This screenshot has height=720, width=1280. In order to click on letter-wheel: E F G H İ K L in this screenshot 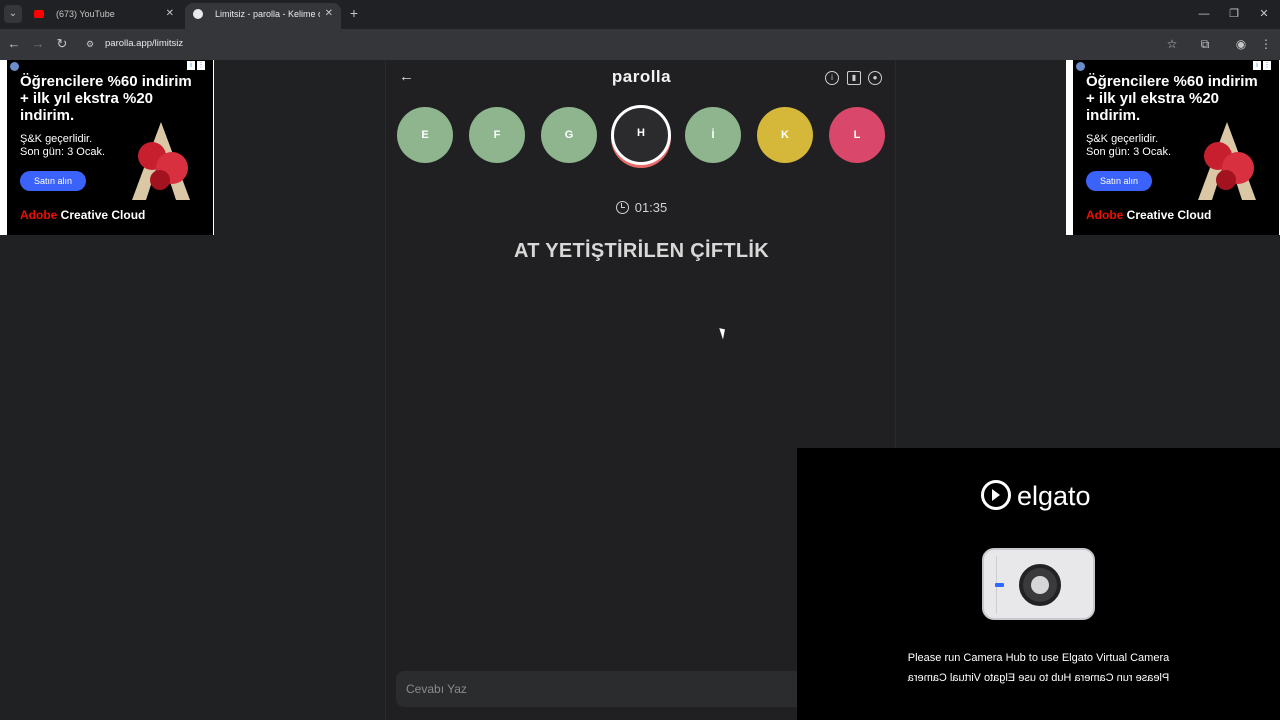, I will do `click(642, 136)`.